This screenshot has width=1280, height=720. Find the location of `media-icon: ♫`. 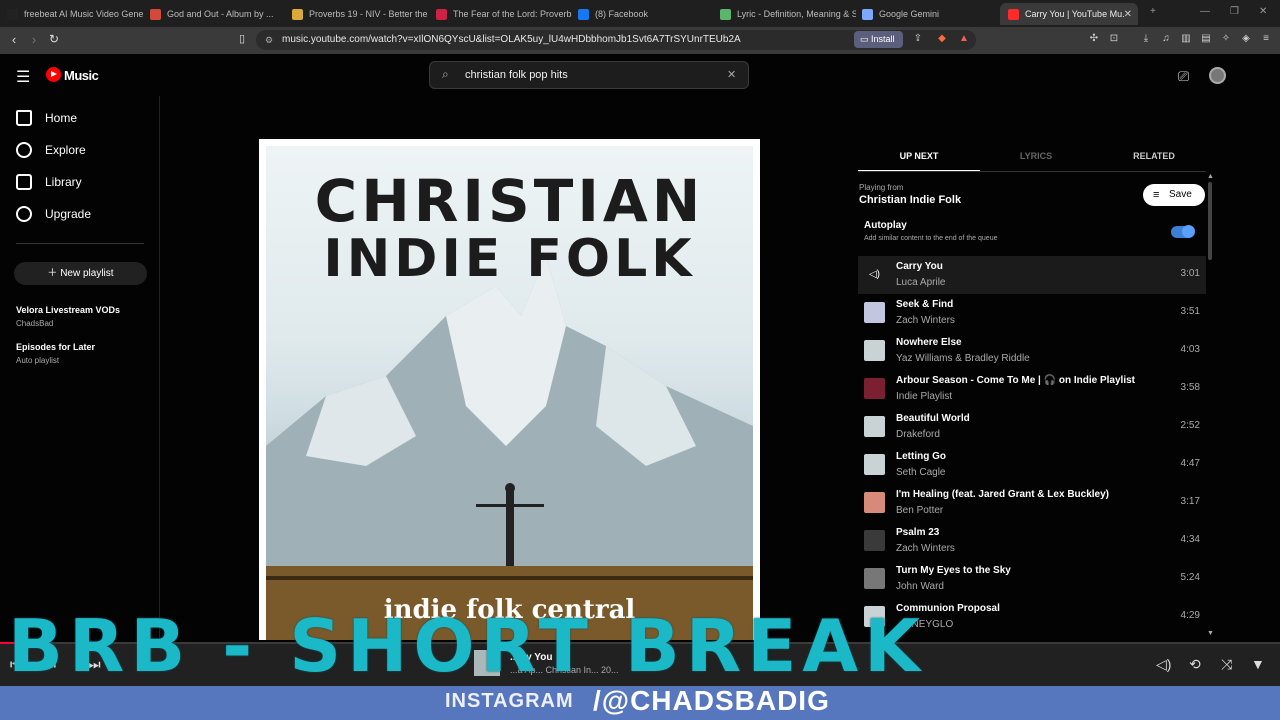

media-icon: ♫ is located at coordinates (1166, 39).